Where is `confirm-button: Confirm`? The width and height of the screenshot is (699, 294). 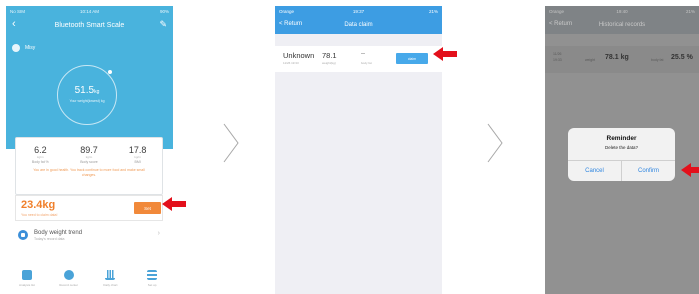
confirm-button: Confirm is located at coordinates (648, 171).